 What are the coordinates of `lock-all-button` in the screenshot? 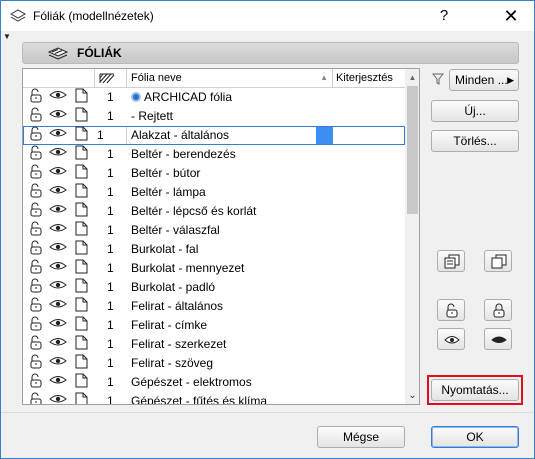 It's located at (498, 310).